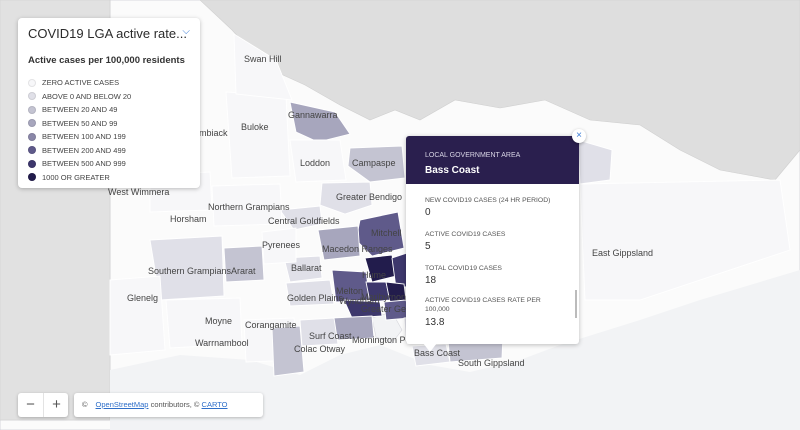  I want to click on legend-item: BETWEEN 100 AND 199, so click(79, 137).